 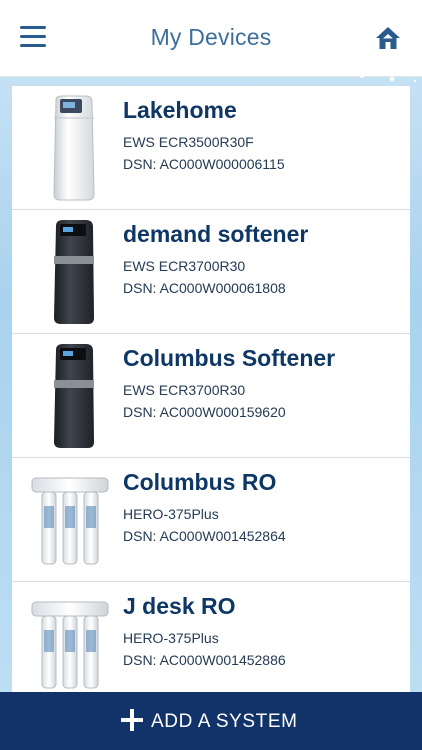 I want to click on device-dsn: DSN: AC000W000006115, so click(x=204, y=164).